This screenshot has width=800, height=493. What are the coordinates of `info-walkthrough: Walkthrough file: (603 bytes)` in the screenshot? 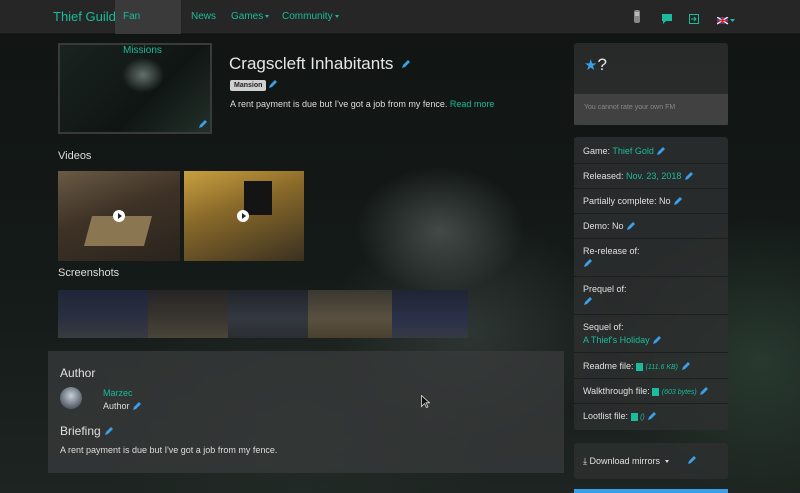 It's located at (646, 391).